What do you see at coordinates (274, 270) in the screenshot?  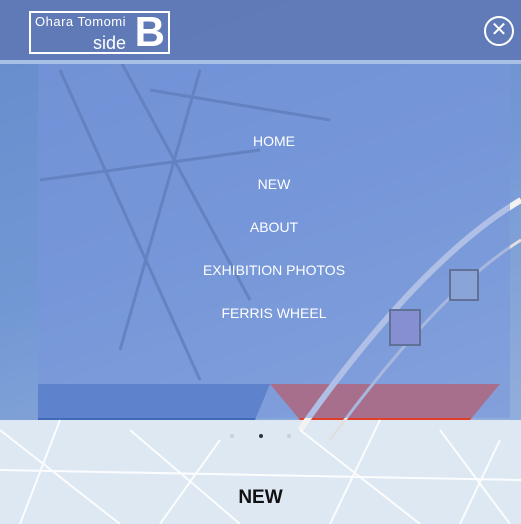 I see `nav-item-exhibition-photos-label: EXHIBITION PHOTOS` at bounding box center [274, 270].